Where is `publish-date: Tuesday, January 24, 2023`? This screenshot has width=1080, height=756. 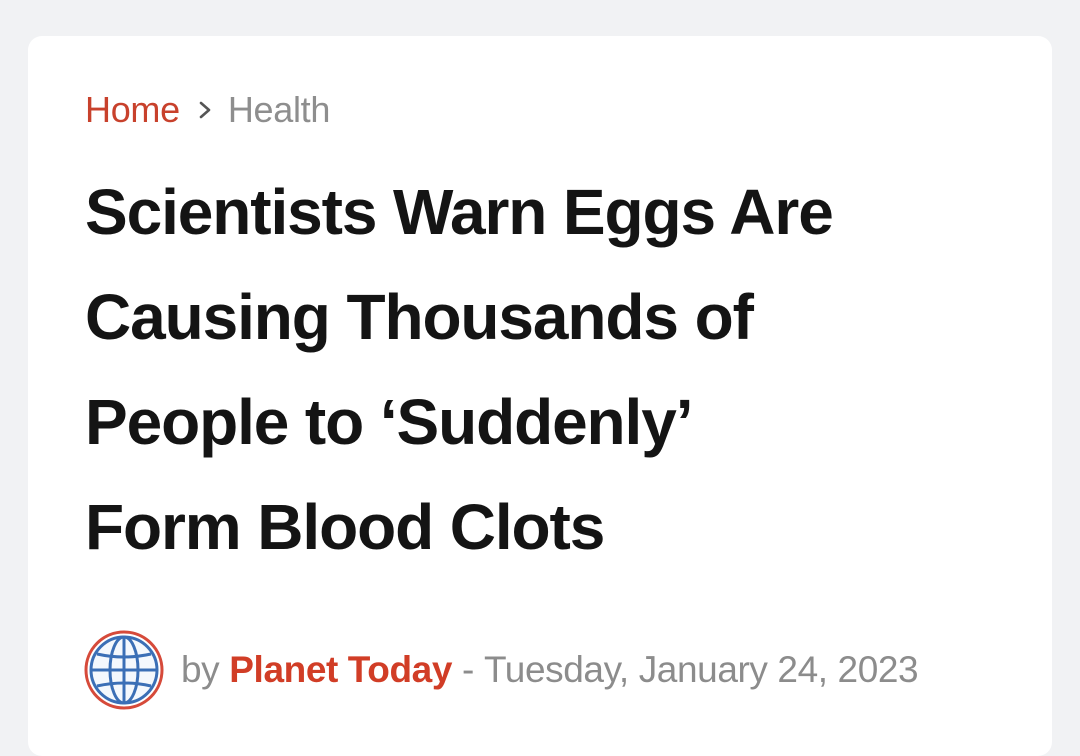
publish-date: Tuesday, January 24, 2023 is located at coordinates (701, 669).